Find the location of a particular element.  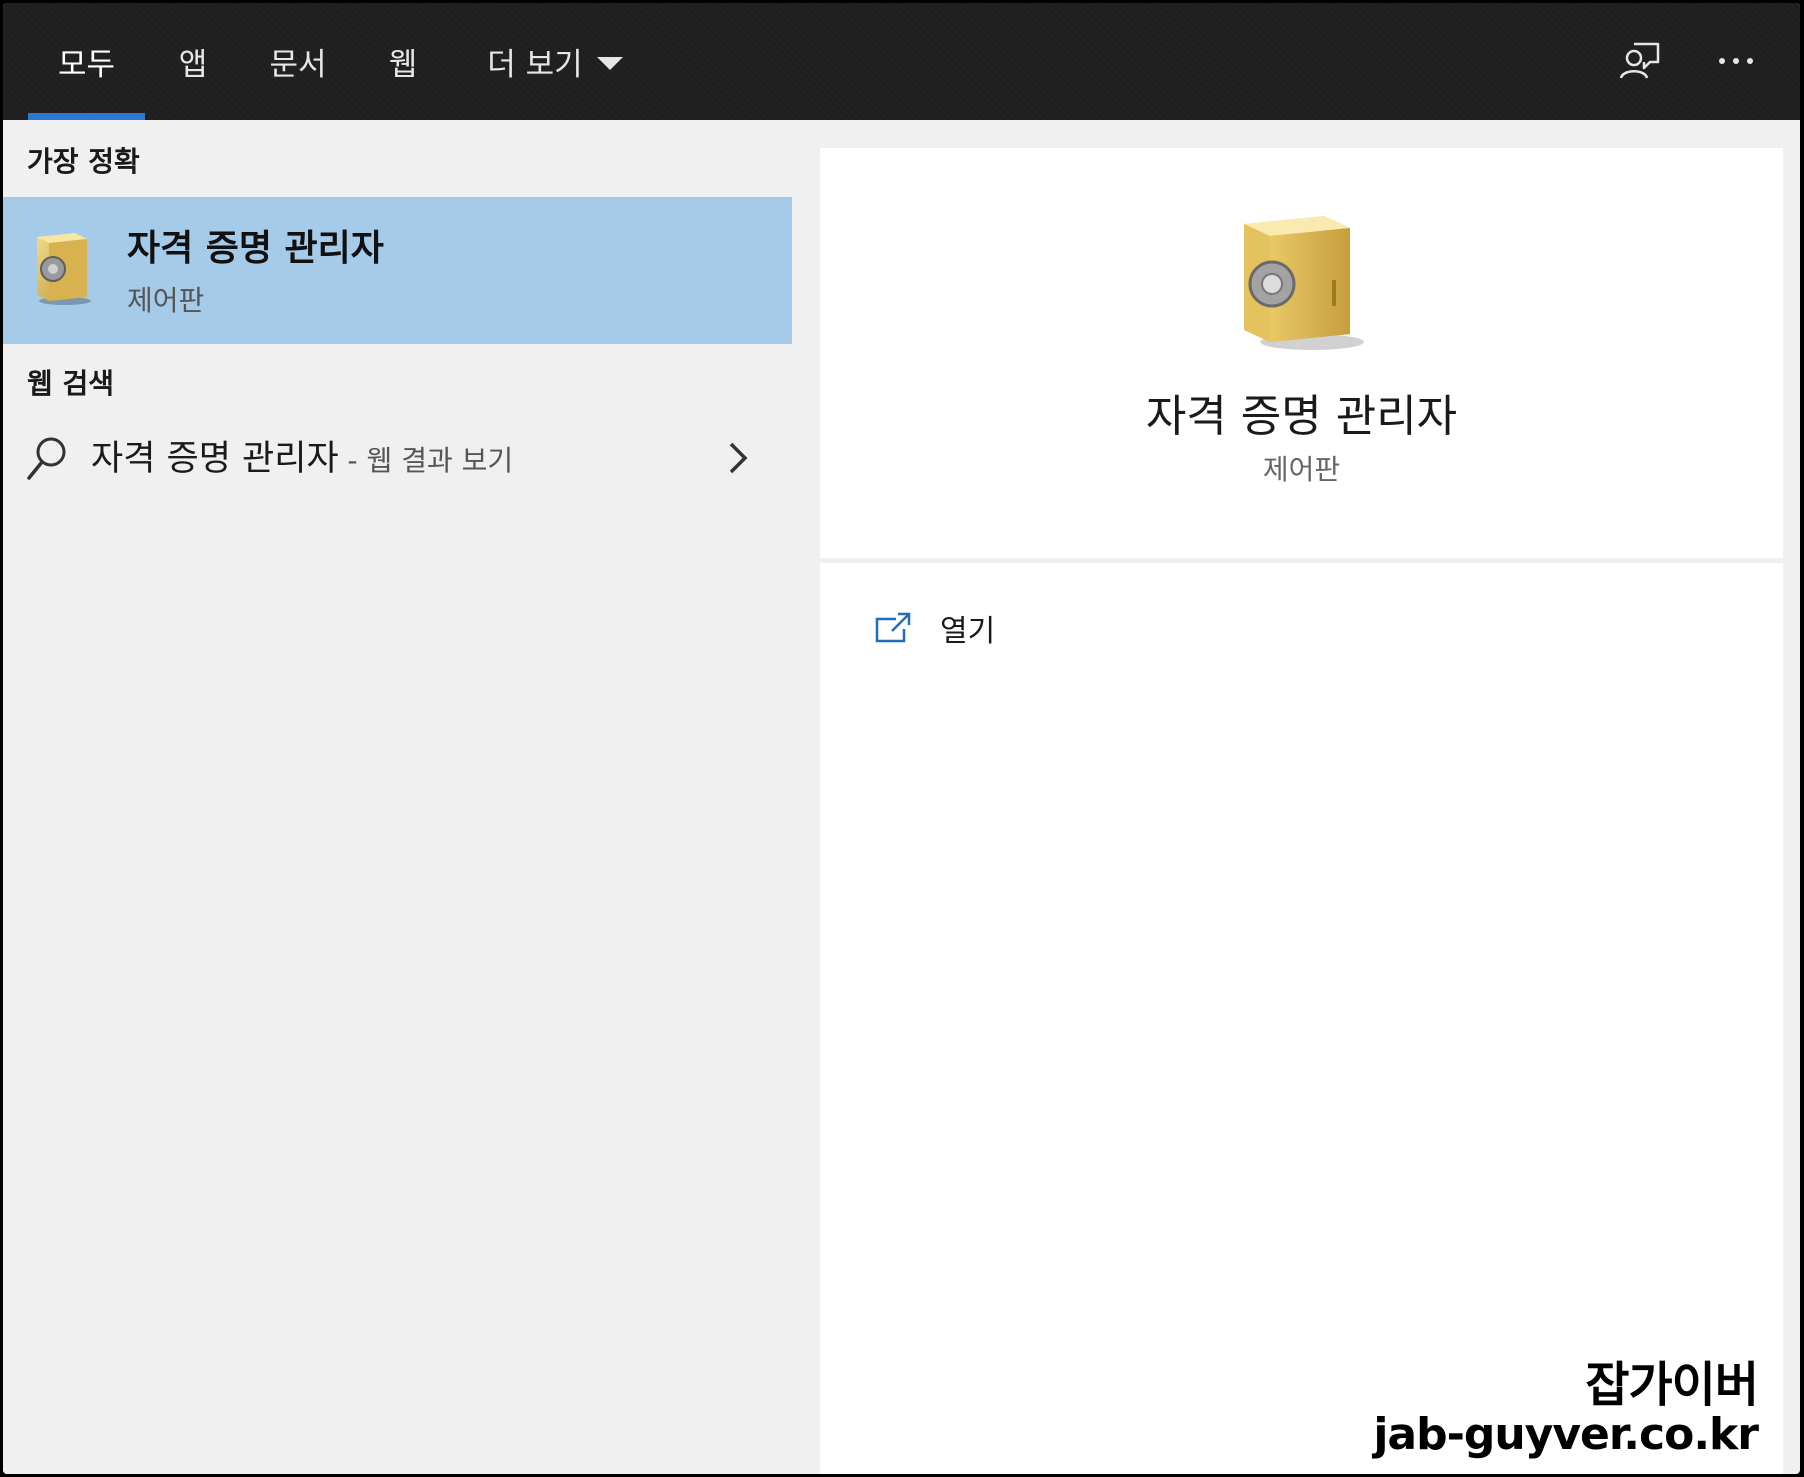

watermark-url: jab-guyver.co.kr is located at coordinates (1566, 1434).